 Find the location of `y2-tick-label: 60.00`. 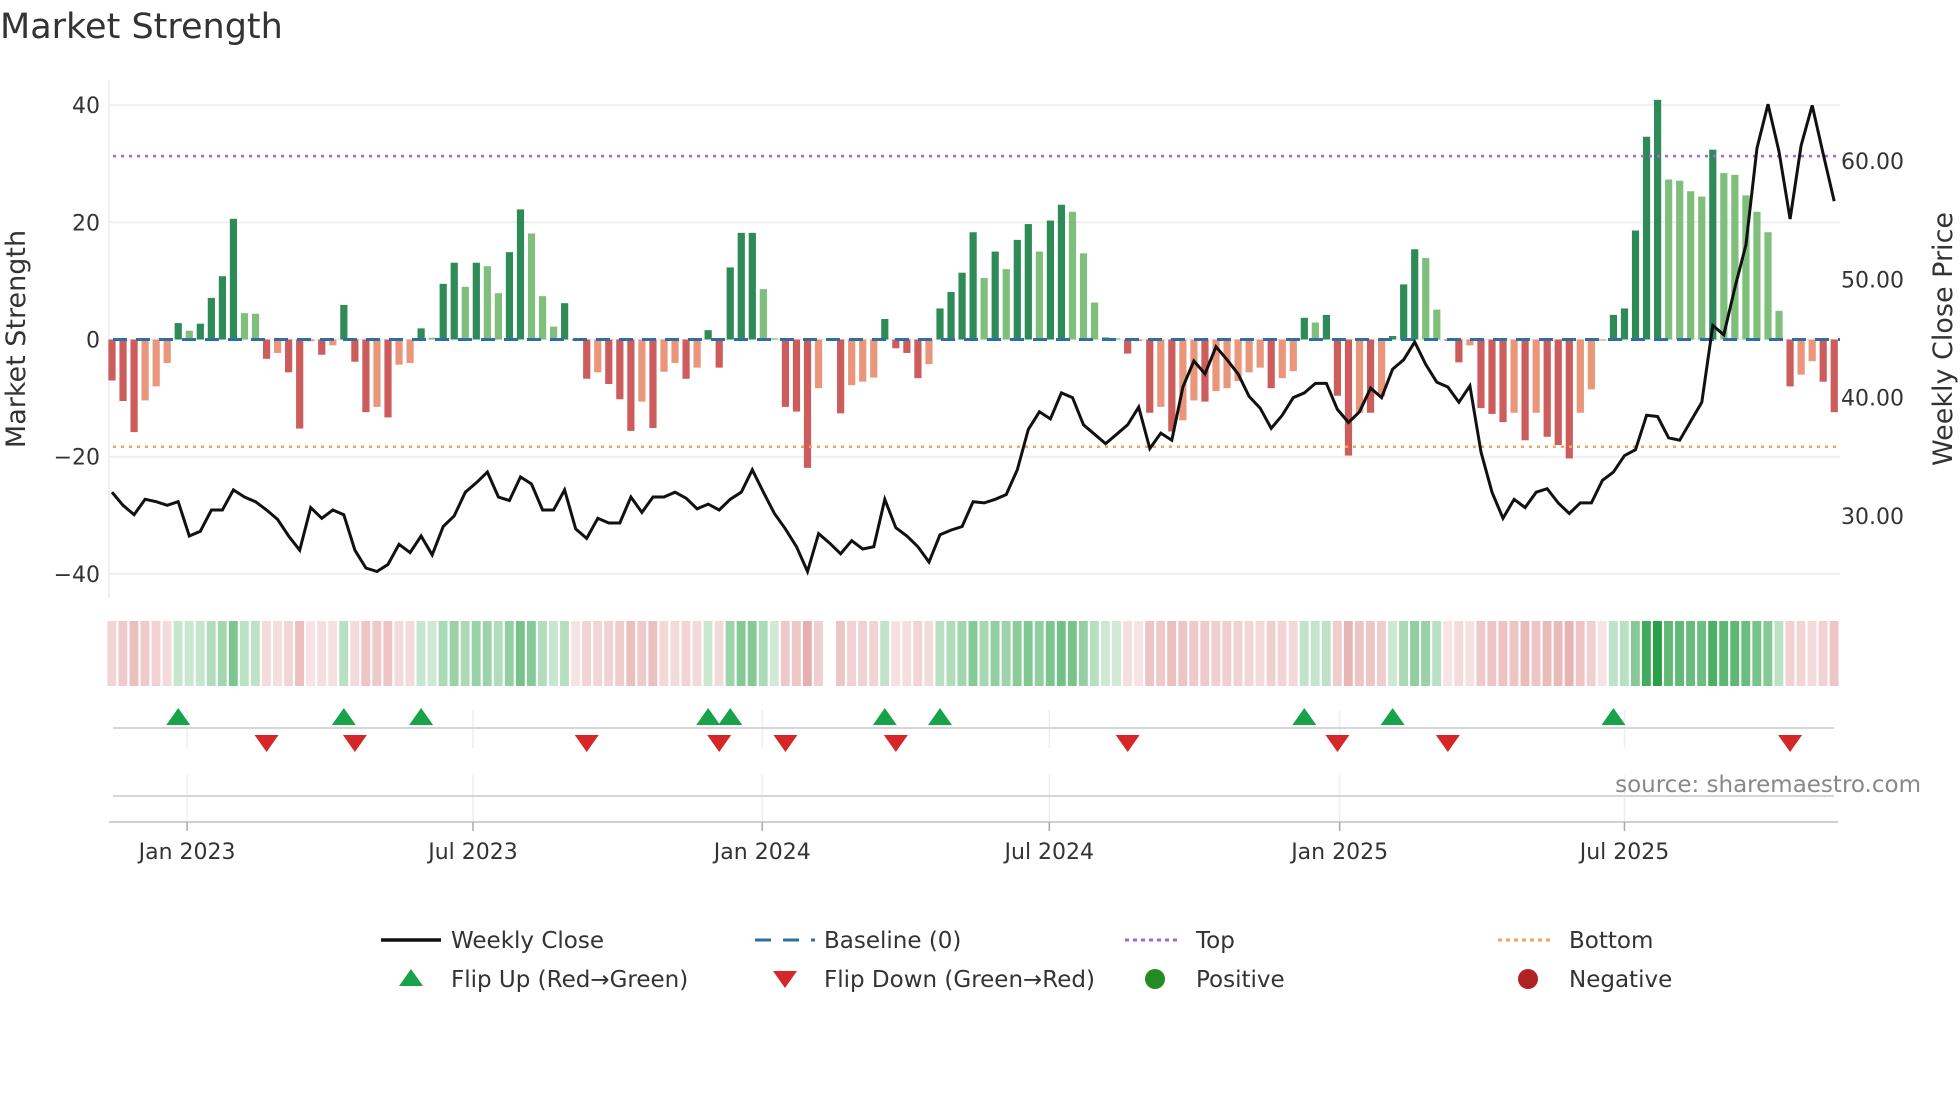

y2-tick-label: 60.00 is located at coordinates (1872, 162).